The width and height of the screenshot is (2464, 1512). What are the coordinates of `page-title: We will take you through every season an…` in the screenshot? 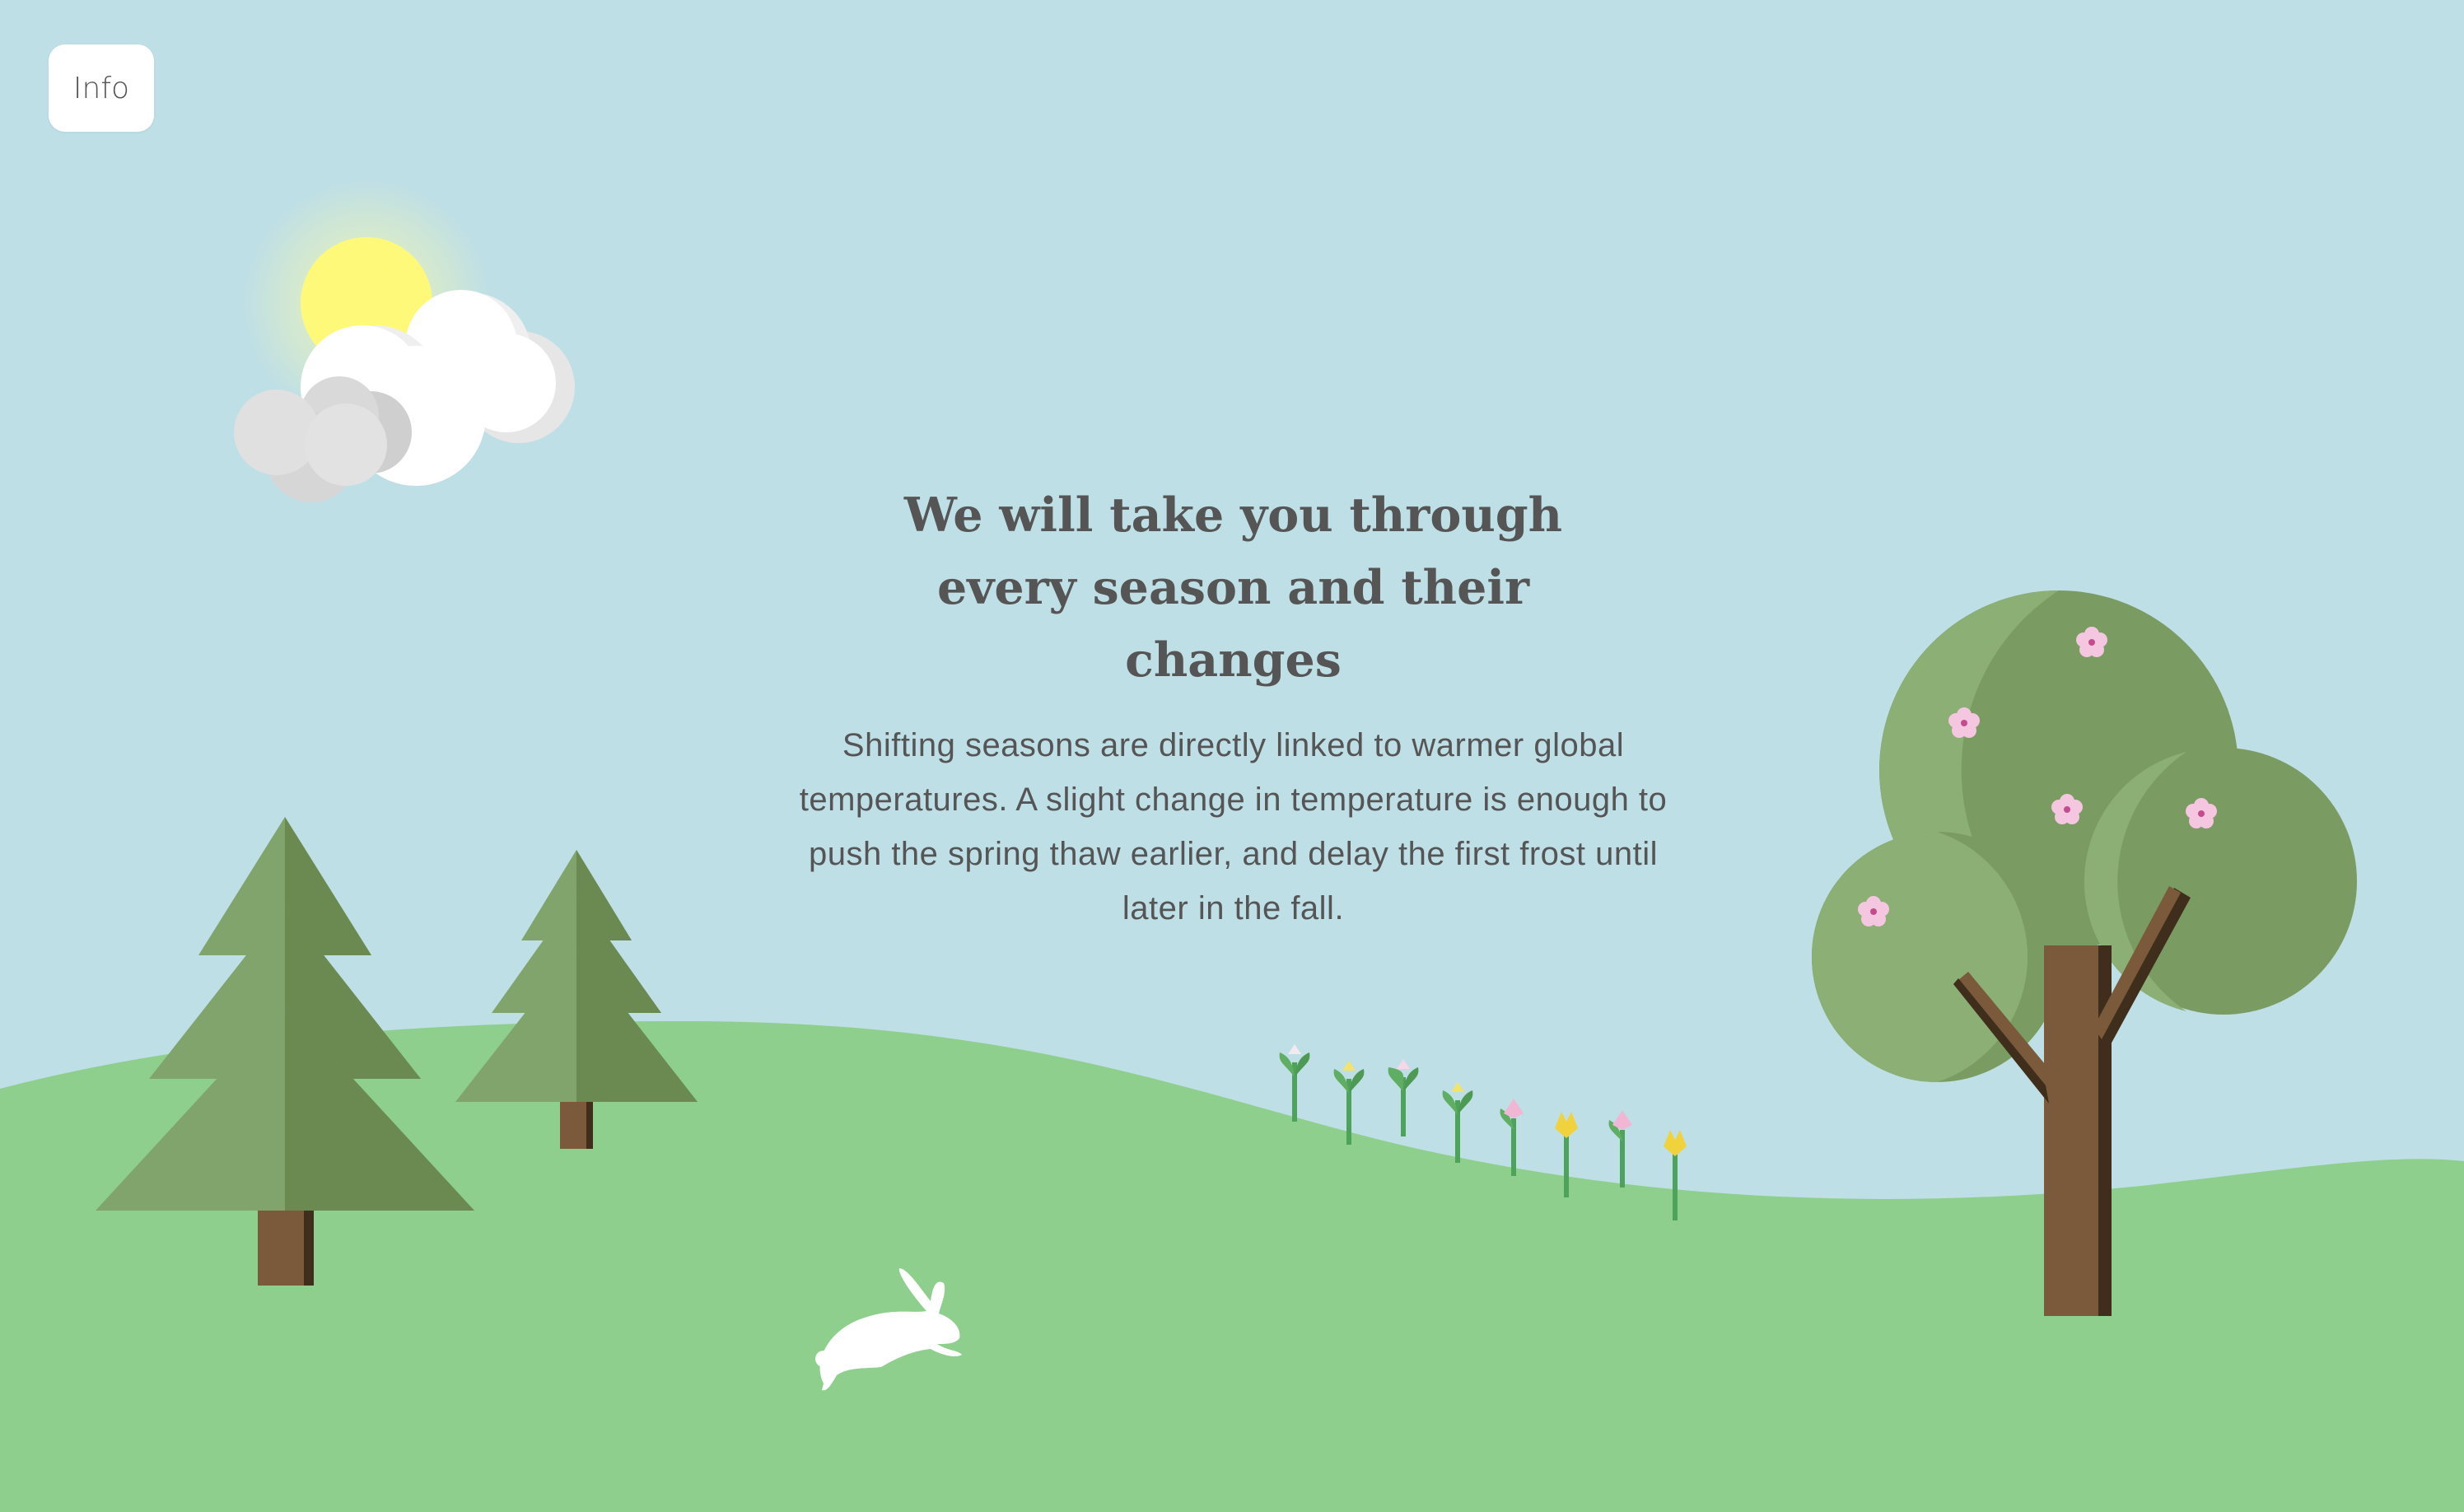 It's located at (1233, 588).